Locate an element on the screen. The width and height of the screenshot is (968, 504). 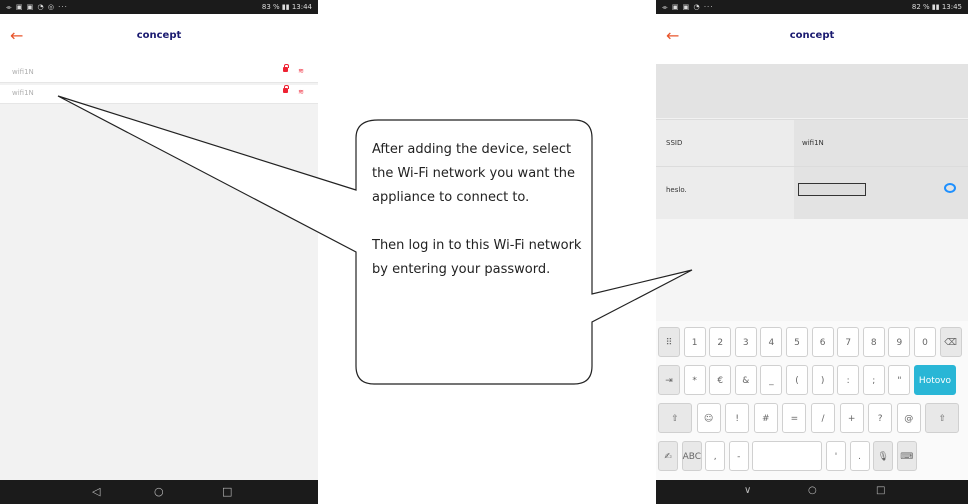
keyboard-key: 5 is located at coordinates (797, 342).